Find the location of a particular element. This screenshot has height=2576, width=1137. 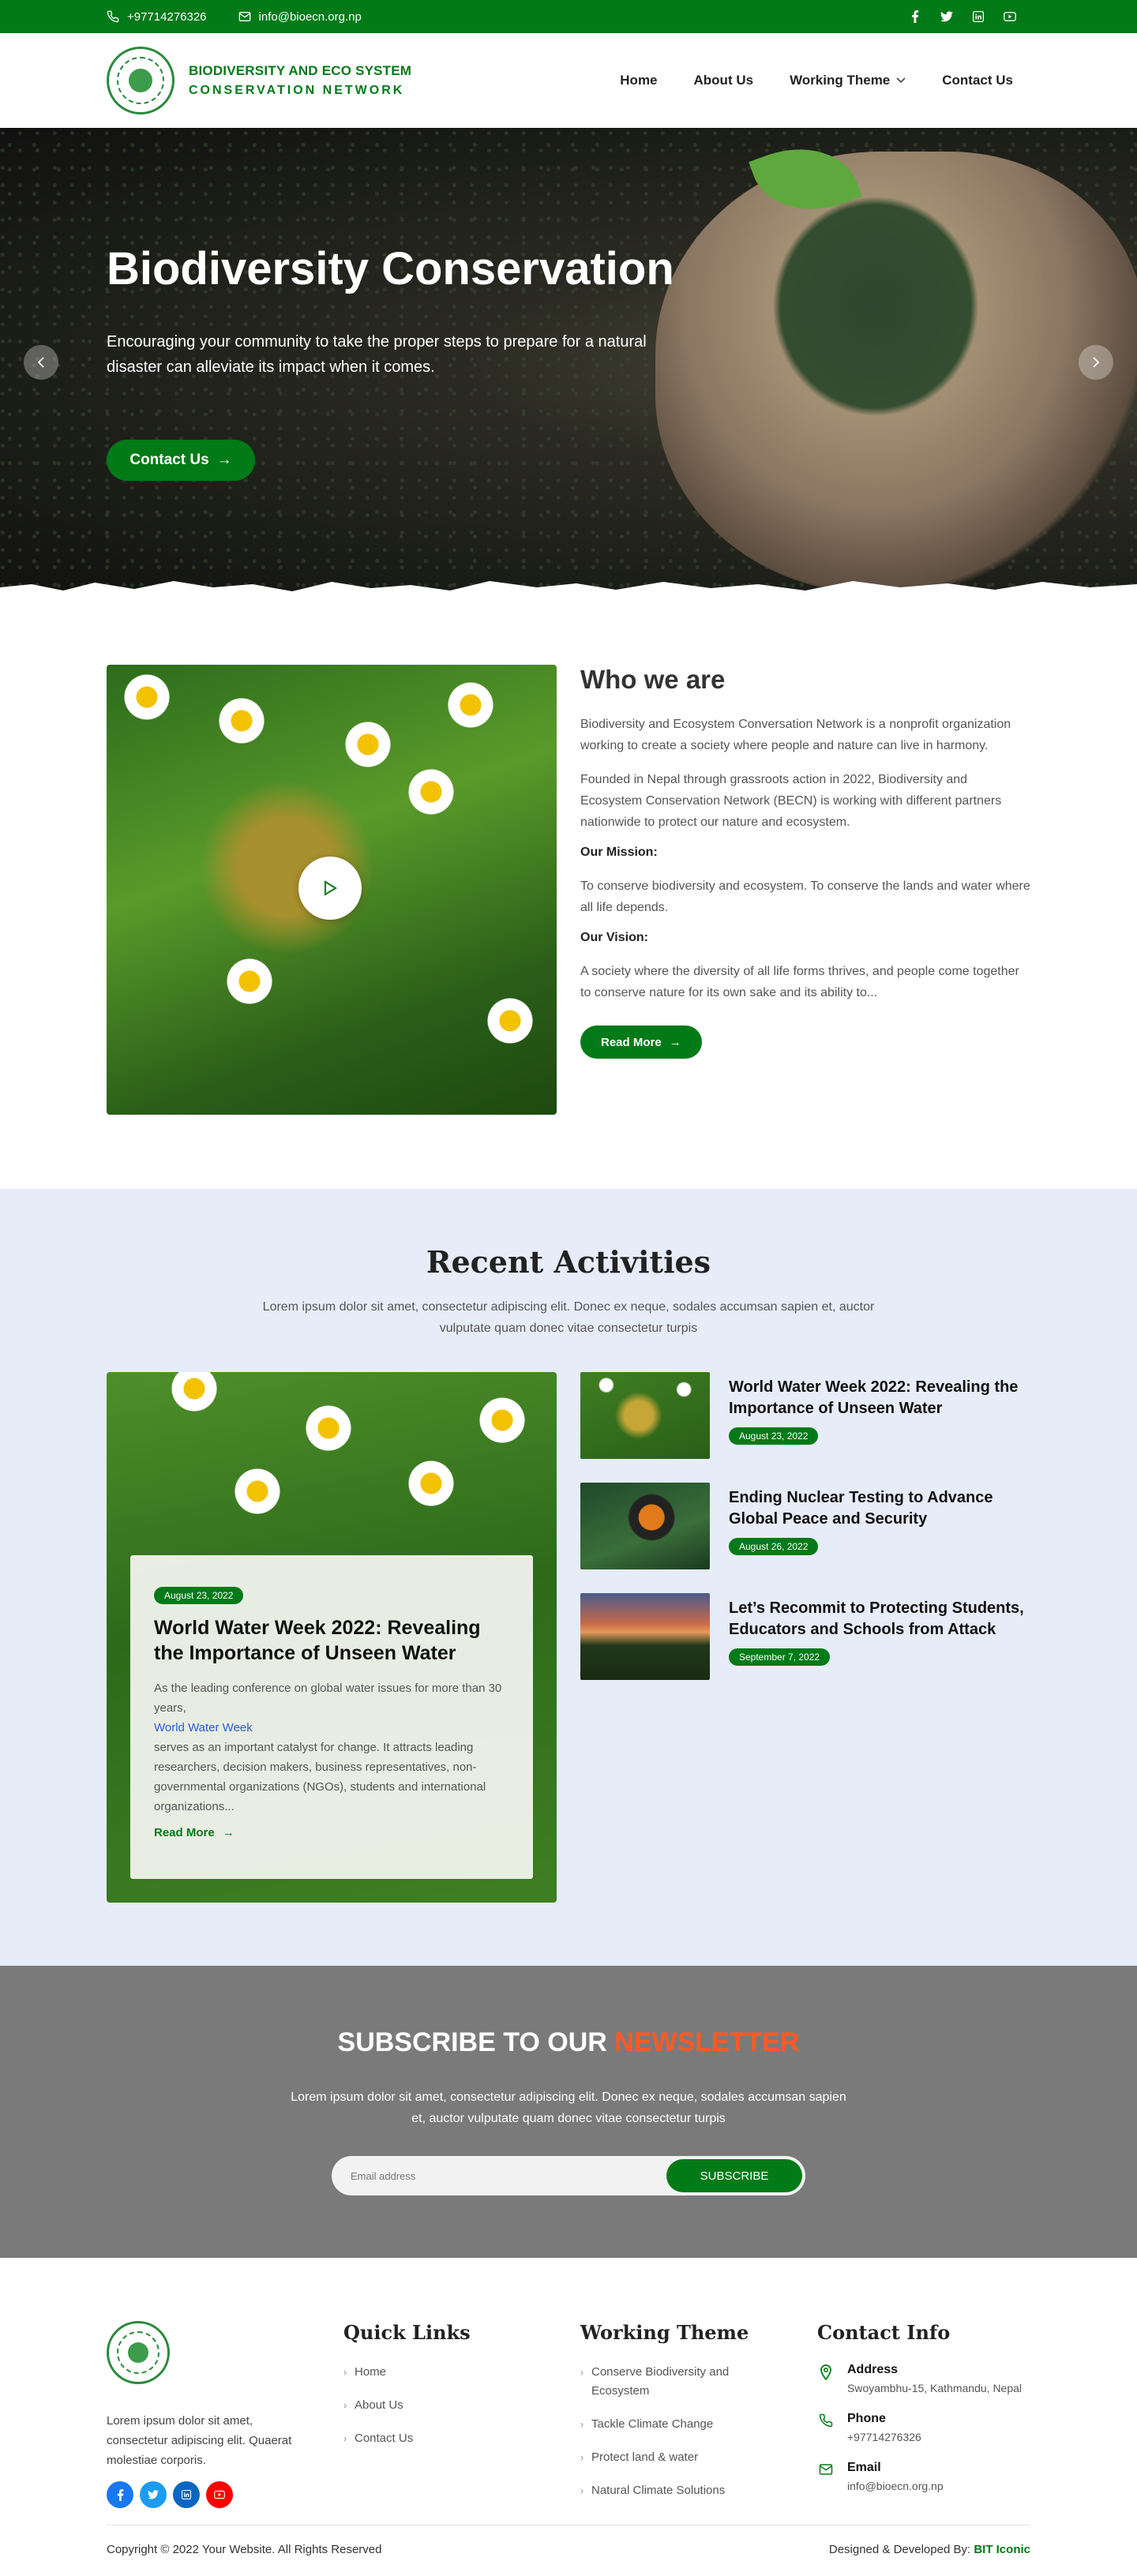

footer-theme-link: › Tackle Climate Change is located at coordinates (675, 2424).